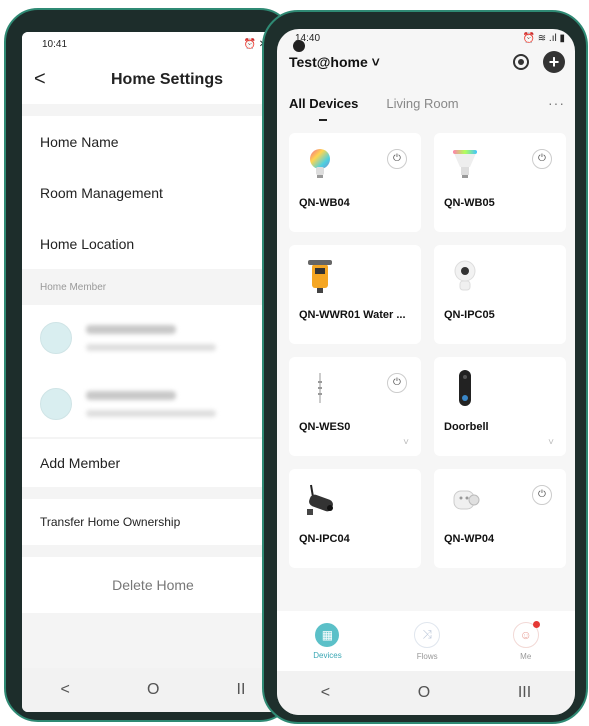 The image size is (589, 726). What do you see at coordinates (500, 182) in the screenshot?
I see `device-card: ⏻ QN-WB05` at bounding box center [500, 182].